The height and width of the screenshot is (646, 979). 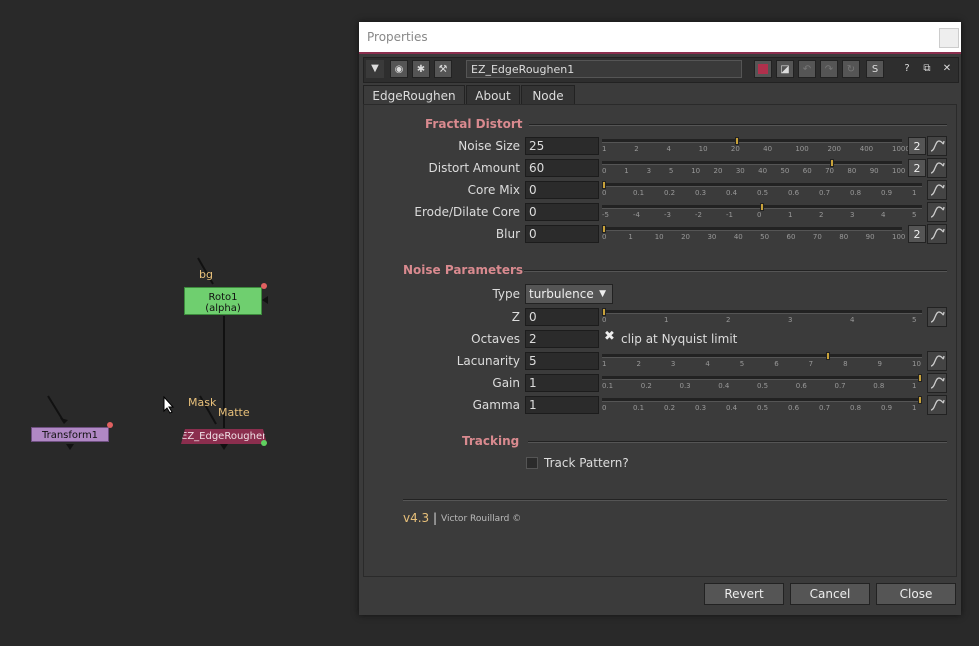 What do you see at coordinates (762, 405) in the screenshot?
I see `gamma-slider: 0 0.1 0.2 0.3 0.4 0.5 0.6 0.7 0.8 0.9 1` at bounding box center [762, 405].